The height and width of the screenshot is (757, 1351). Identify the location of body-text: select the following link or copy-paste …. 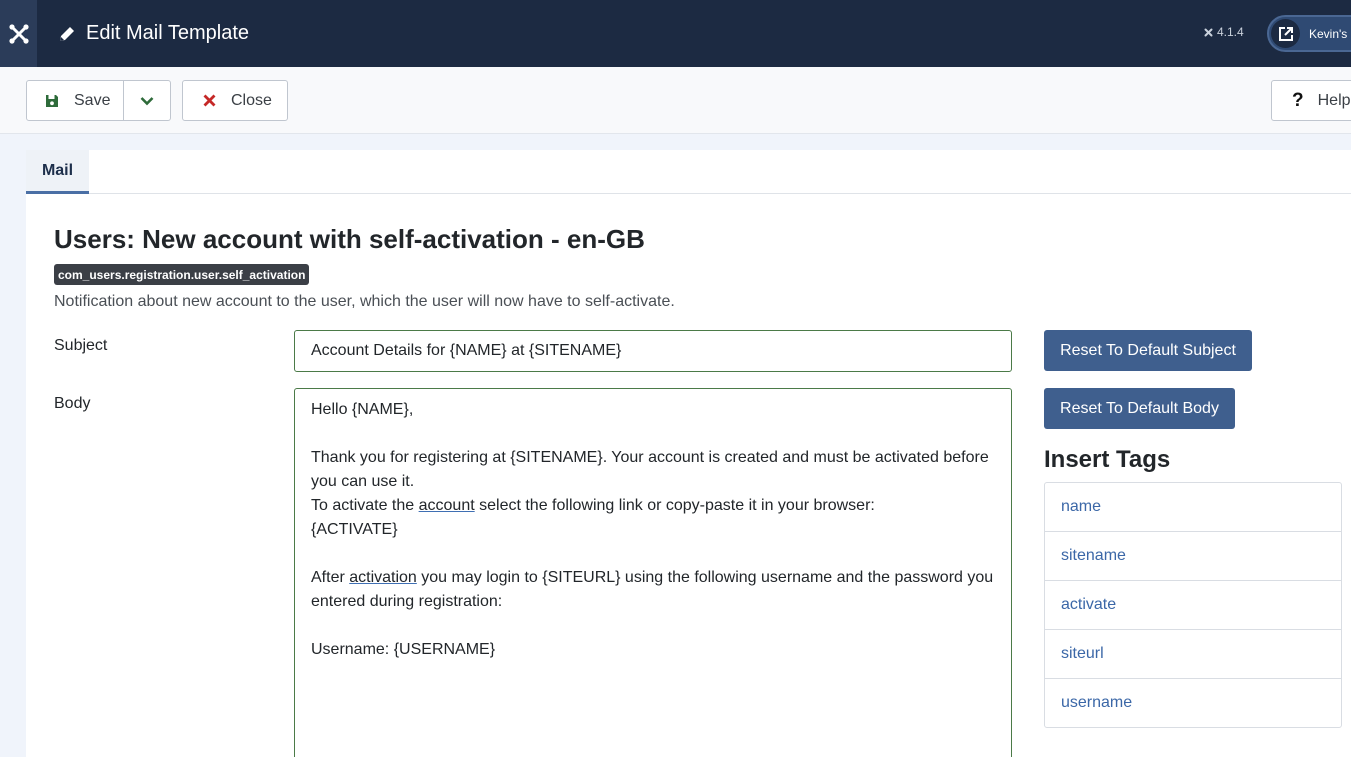
(674, 505).